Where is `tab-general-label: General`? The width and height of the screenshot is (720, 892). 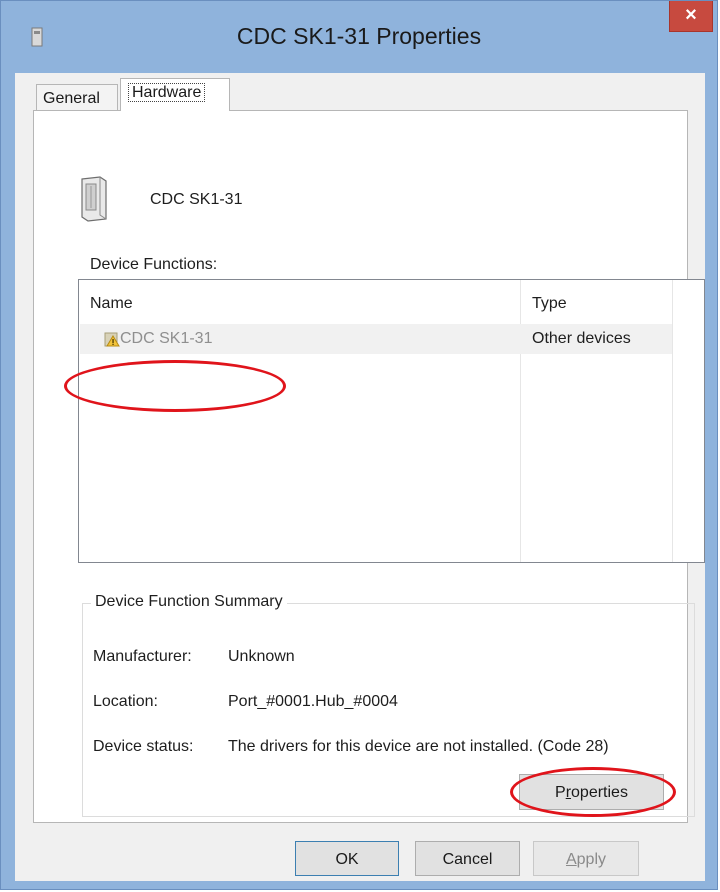 tab-general-label: General is located at coordinates (71, 98).